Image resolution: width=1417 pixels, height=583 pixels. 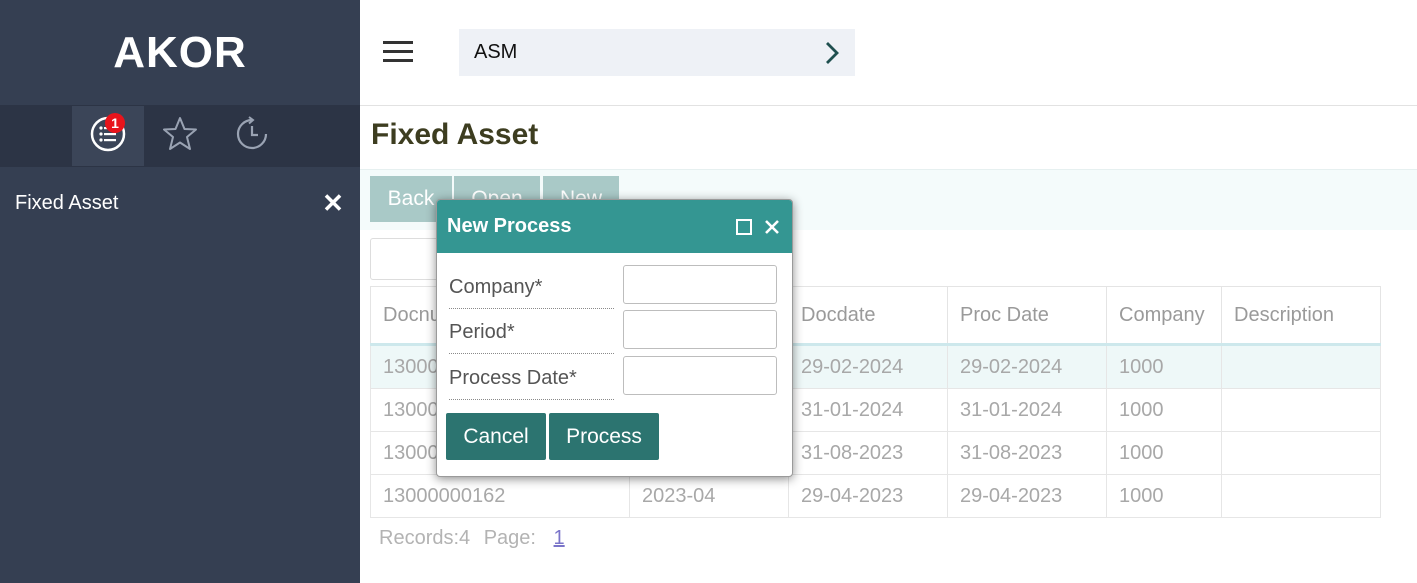 What do you see at coordinates (1027, 453) in the screenshot?
I see `cell-proc-date: 31-08-2023` at bounding box center [1027, 453].